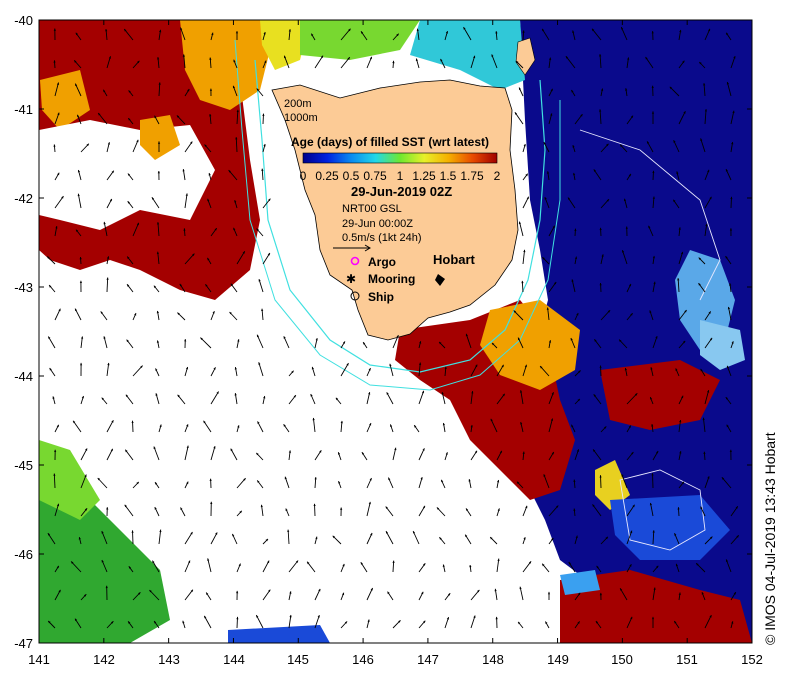  I want to click on mooring-icon: ✱, so click(351, 279).